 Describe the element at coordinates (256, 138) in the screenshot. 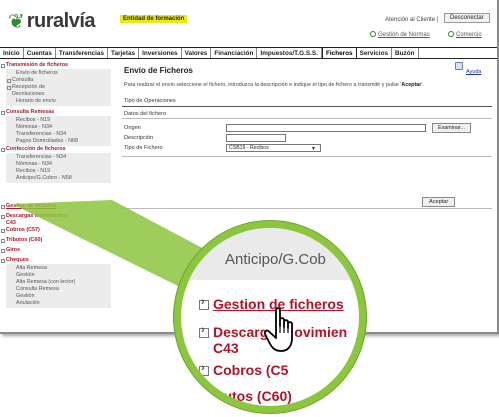

I see `description-input` at that location.